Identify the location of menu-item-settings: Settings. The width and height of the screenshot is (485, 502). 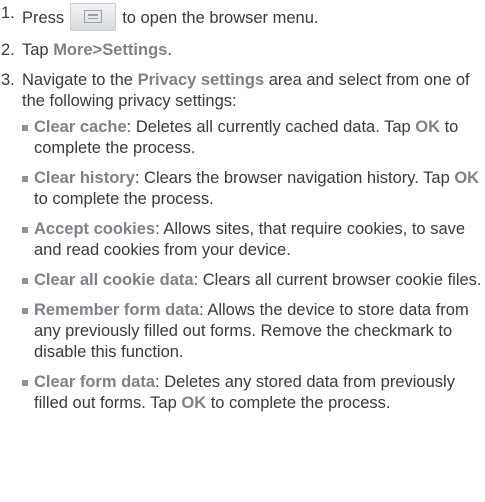
(135, 50).